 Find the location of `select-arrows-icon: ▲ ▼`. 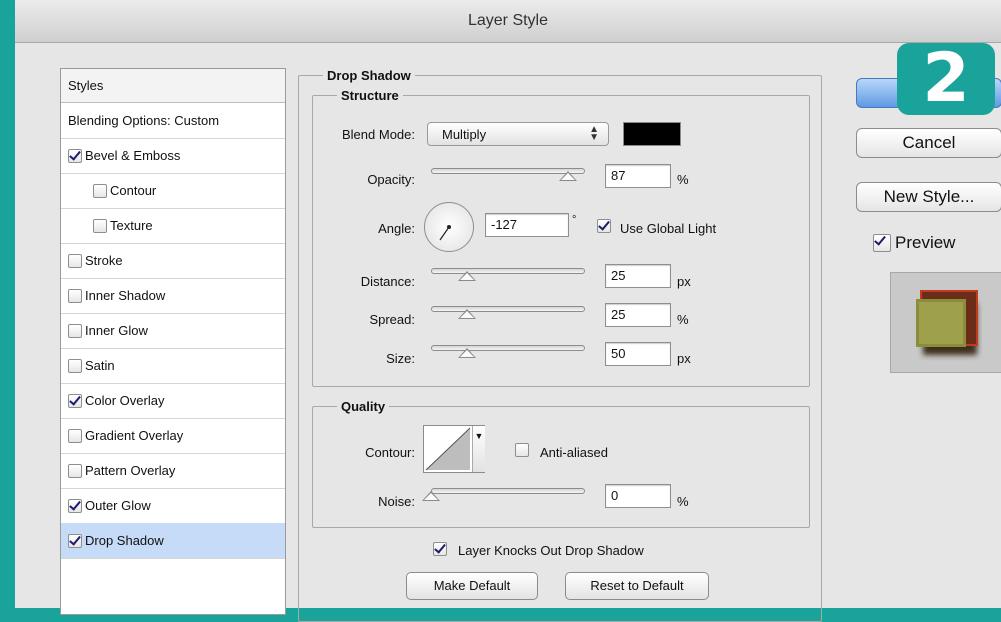

select-arrows-icon: ▲ ▼ is located at coordinates (594, 133).